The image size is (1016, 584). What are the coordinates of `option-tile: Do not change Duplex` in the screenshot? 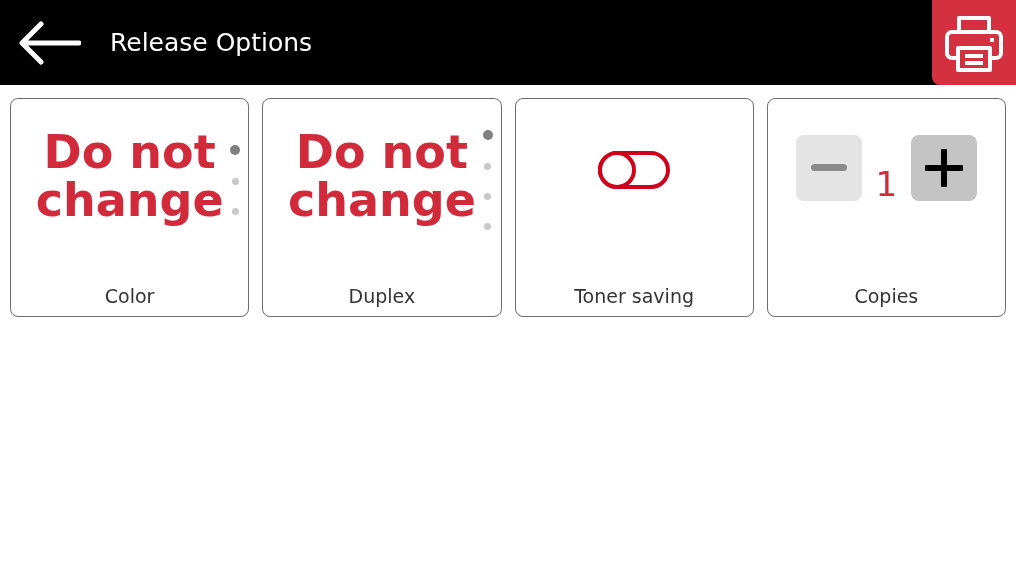 It's located at (382, 207).